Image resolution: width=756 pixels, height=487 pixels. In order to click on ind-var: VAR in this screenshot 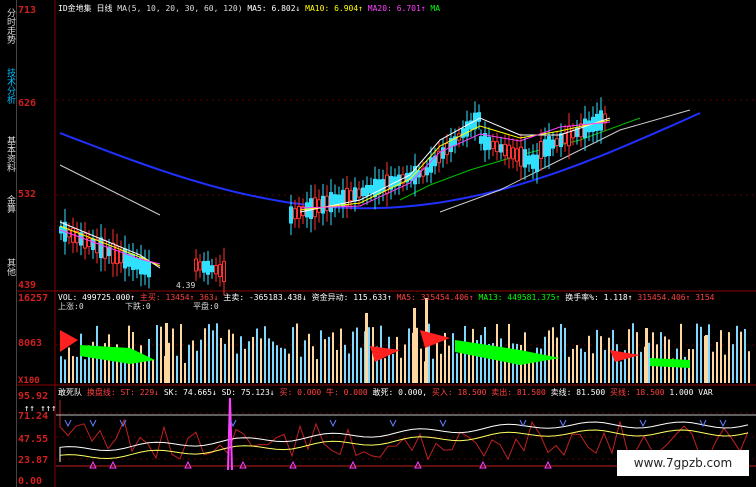, I will do `click(705, 392)`.